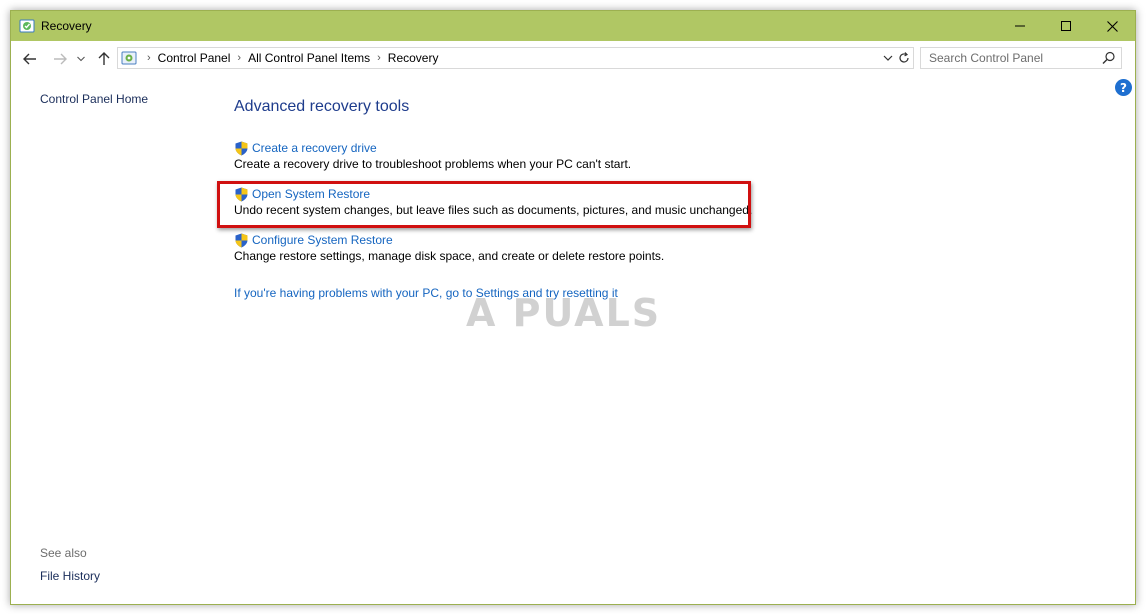  I want to click on close-icon, so click(1112, 26).